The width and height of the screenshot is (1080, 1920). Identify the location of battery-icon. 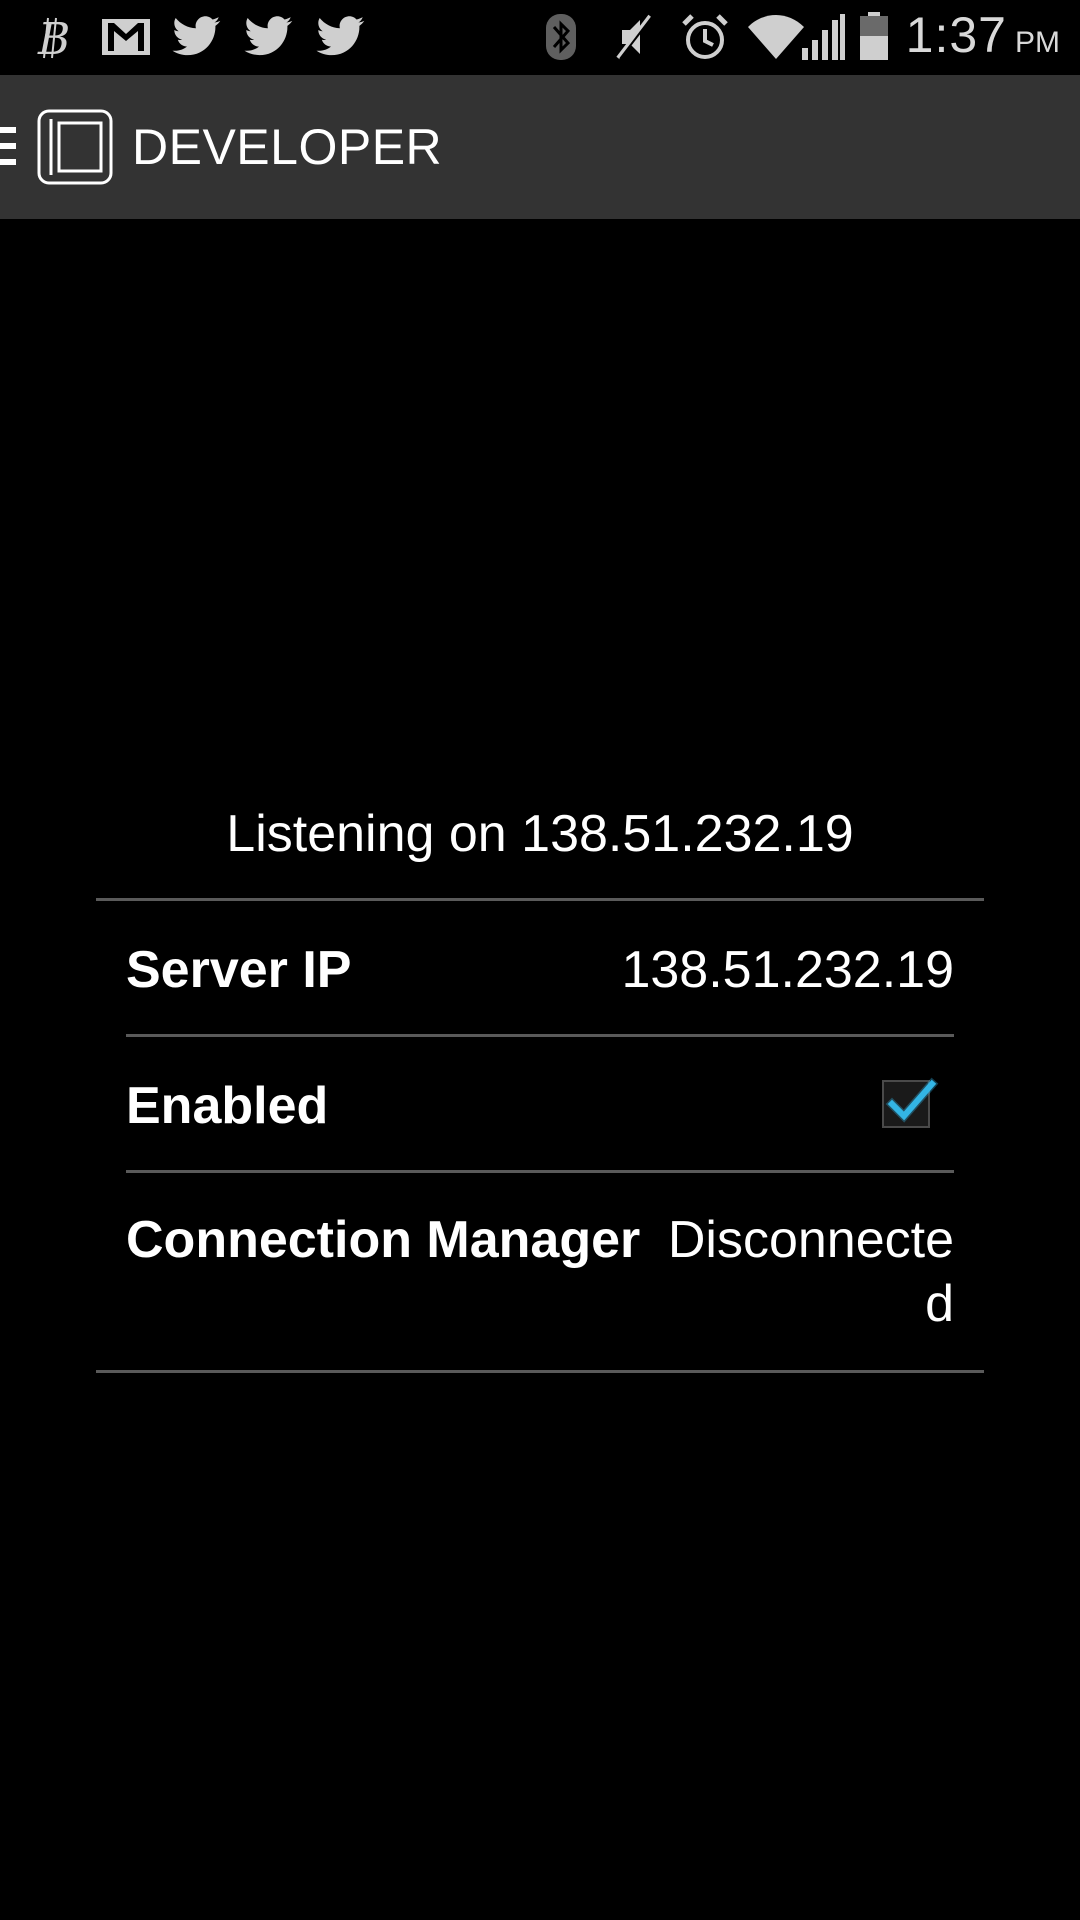
(874, 37).